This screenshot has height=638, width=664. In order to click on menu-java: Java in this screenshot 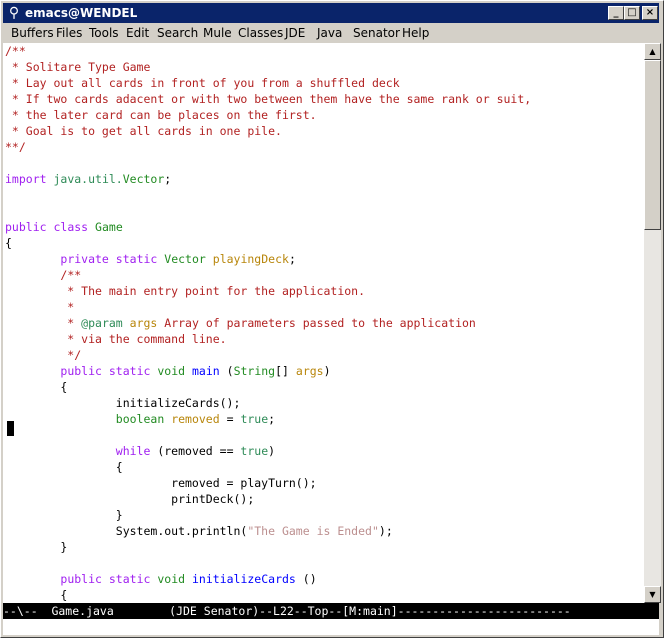, I will do `click(329, 33)`.